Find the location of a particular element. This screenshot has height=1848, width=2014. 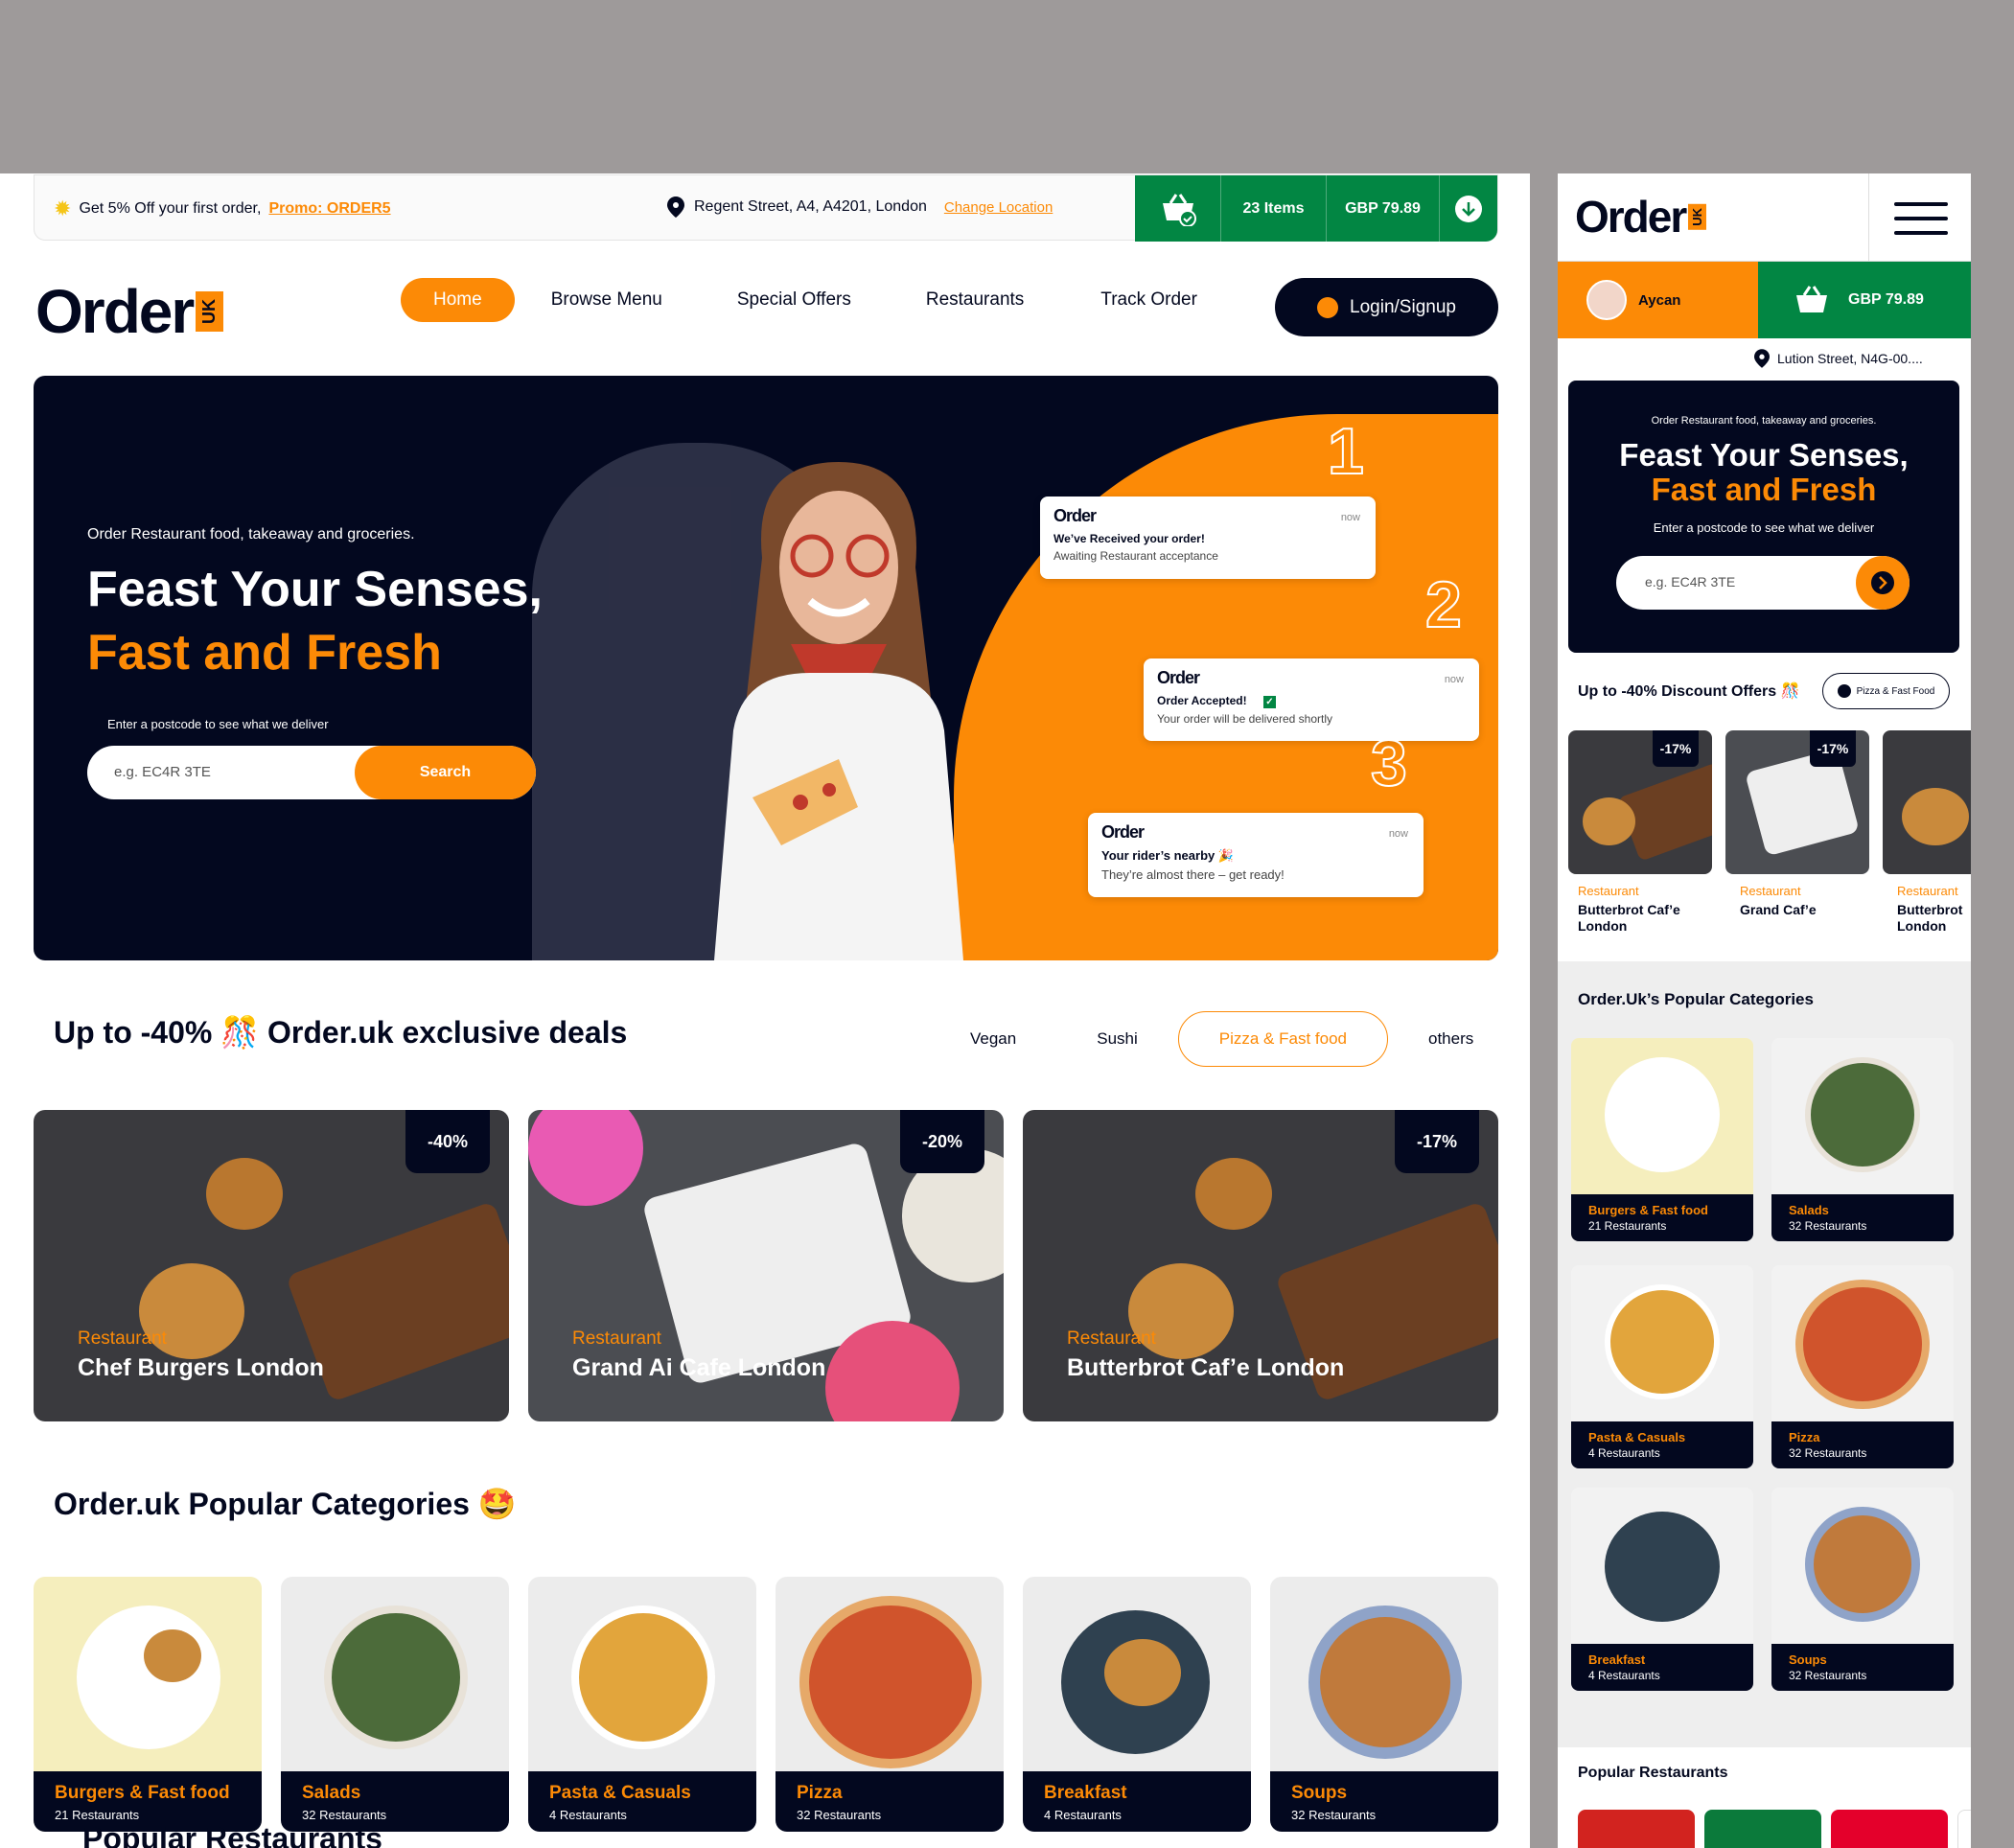

category-card: Pasta & Casuals 4 Restaurants is located at coordinates (642, 1705).